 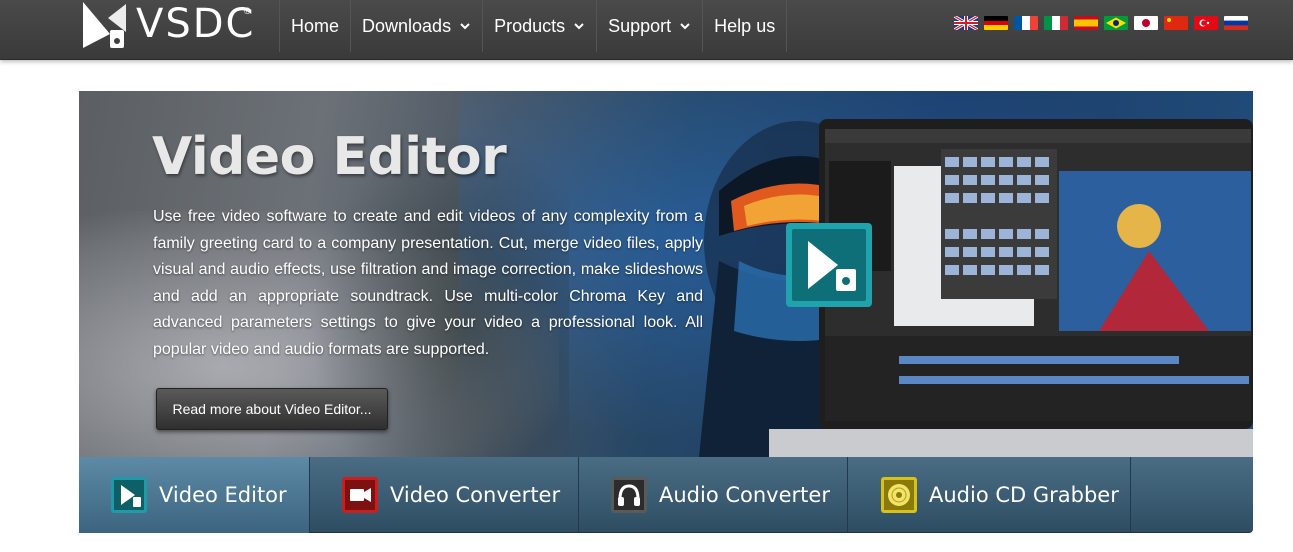 What do you see at coordinates (530, 25) in the screenshot?
I see `nav-products-label: Products` at bounding box center [530, 25].